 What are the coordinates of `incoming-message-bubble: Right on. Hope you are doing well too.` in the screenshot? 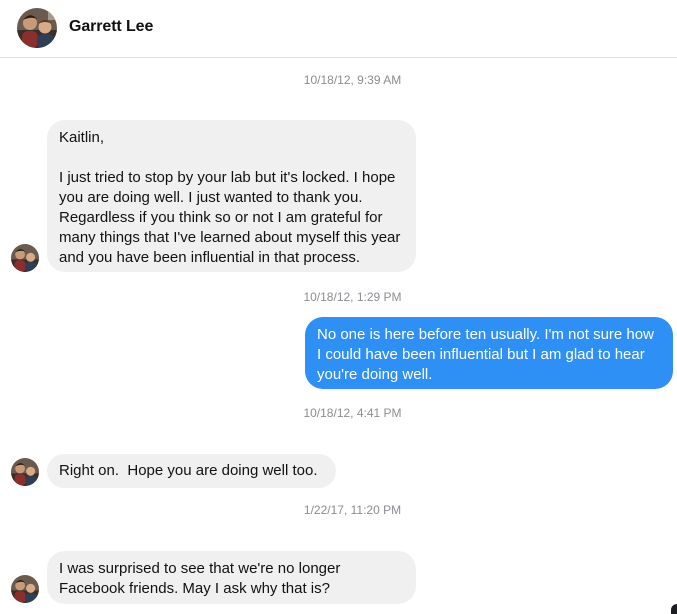 It's located at (191, 471).